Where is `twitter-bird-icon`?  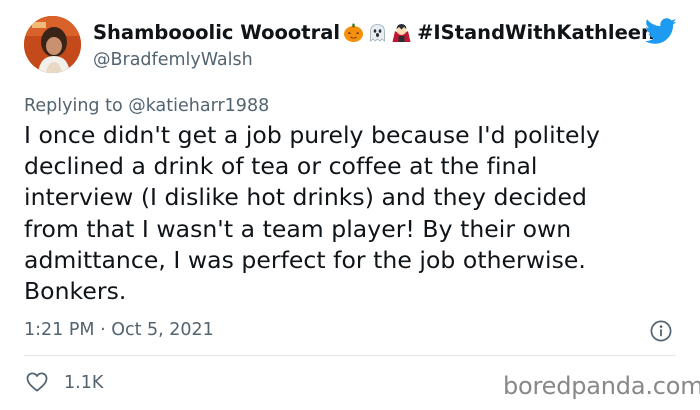
twitter-bird-icon is located at coordinates (661, 31).